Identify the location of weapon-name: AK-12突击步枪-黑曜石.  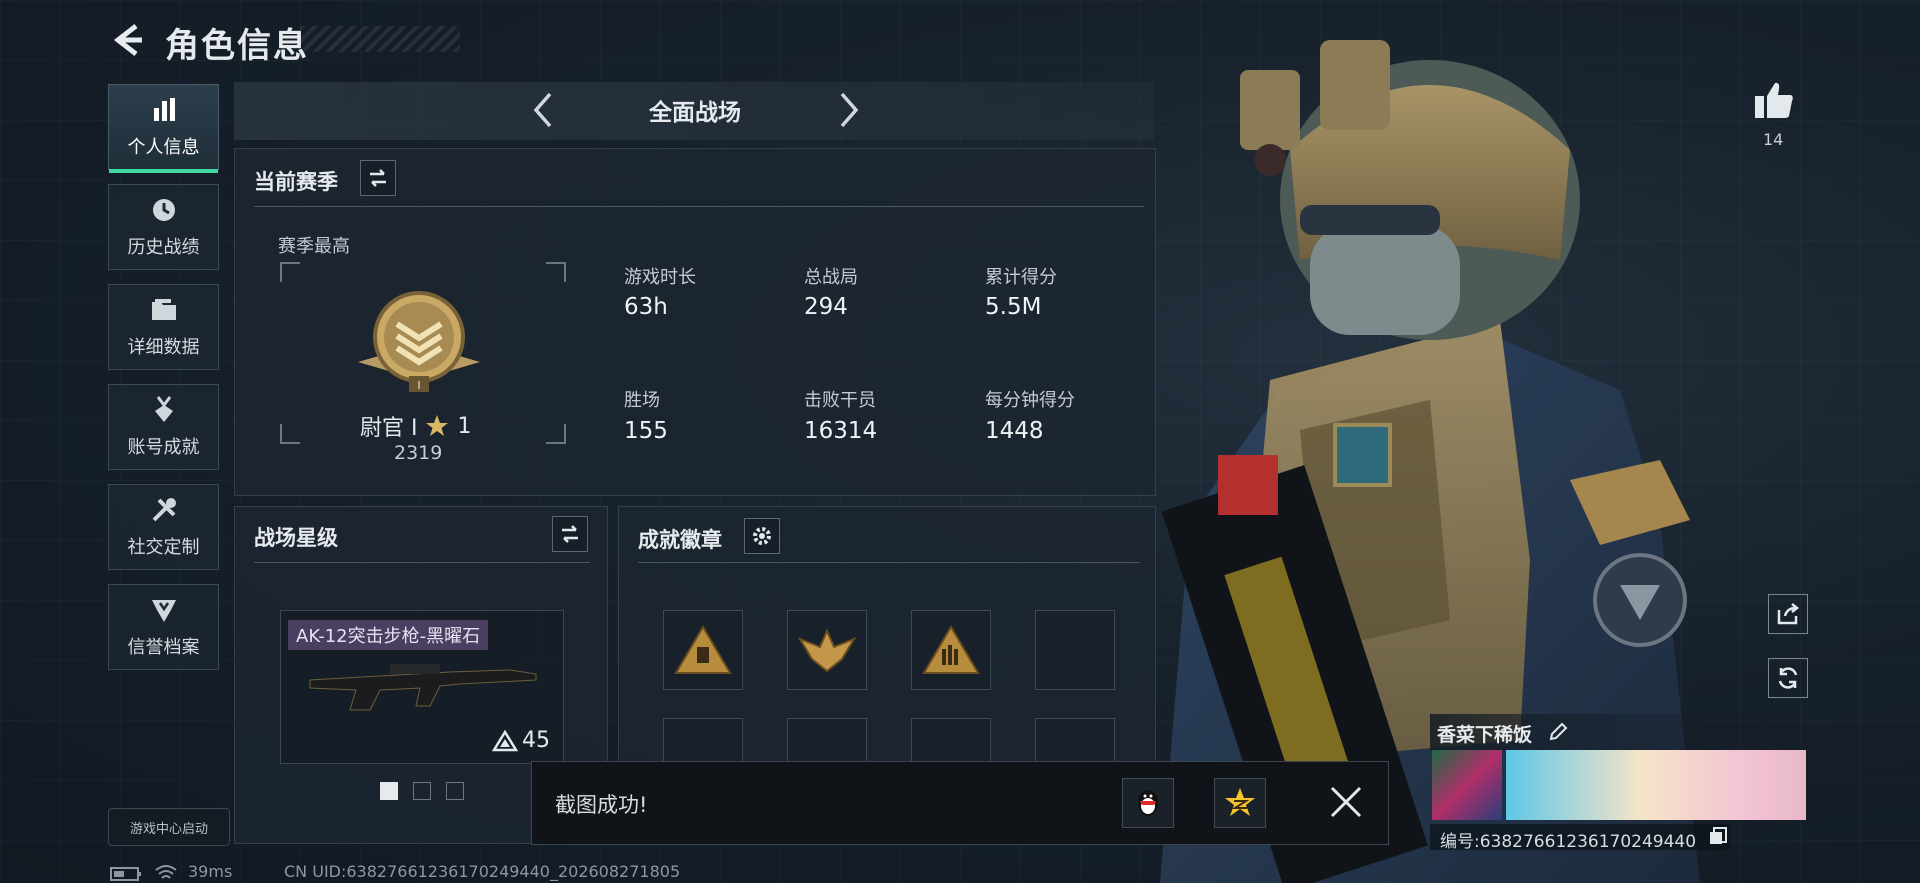
(388, 635).